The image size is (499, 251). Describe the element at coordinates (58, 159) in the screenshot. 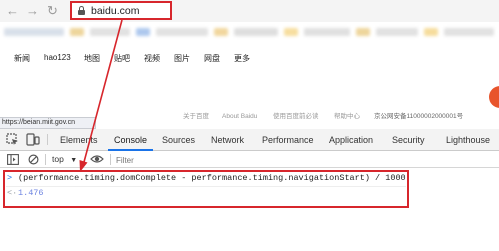

I see `context-value: top` at that location.